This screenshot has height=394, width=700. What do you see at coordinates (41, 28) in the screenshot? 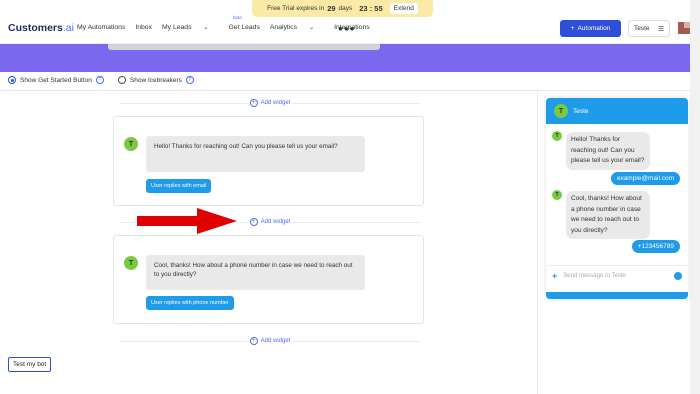
I see `logo: Customers.ai` at bounding box center [41, 28].